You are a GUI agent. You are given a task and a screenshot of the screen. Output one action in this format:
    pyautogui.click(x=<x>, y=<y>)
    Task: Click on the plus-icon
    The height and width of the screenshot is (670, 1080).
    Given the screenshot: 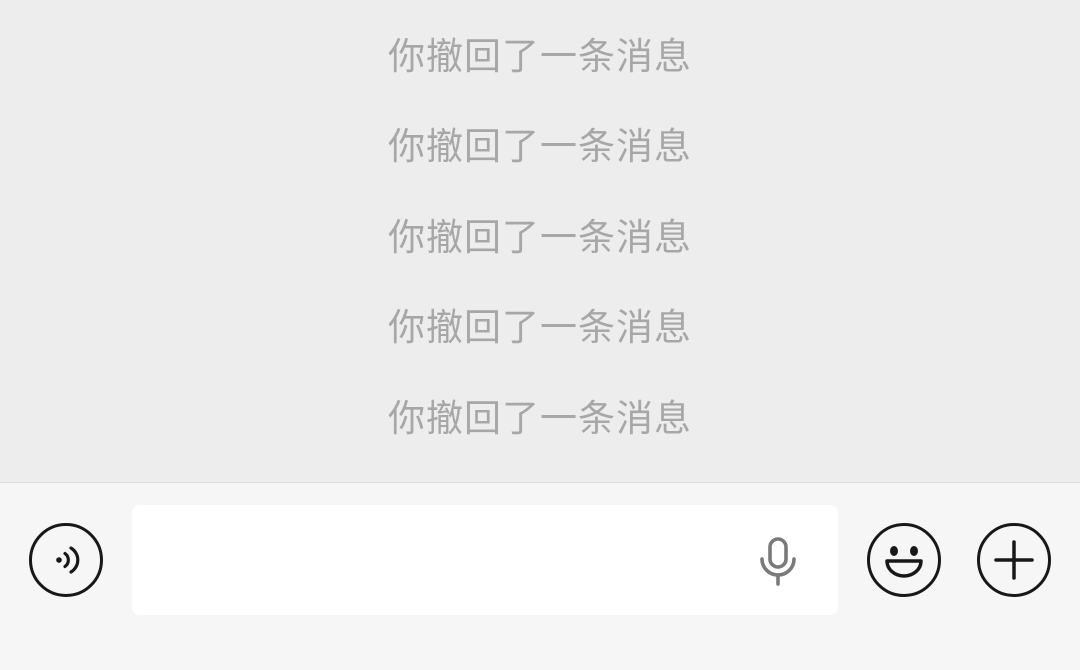 What is the action you would take?
    pyautogui.click(x=1014, y=560)
    